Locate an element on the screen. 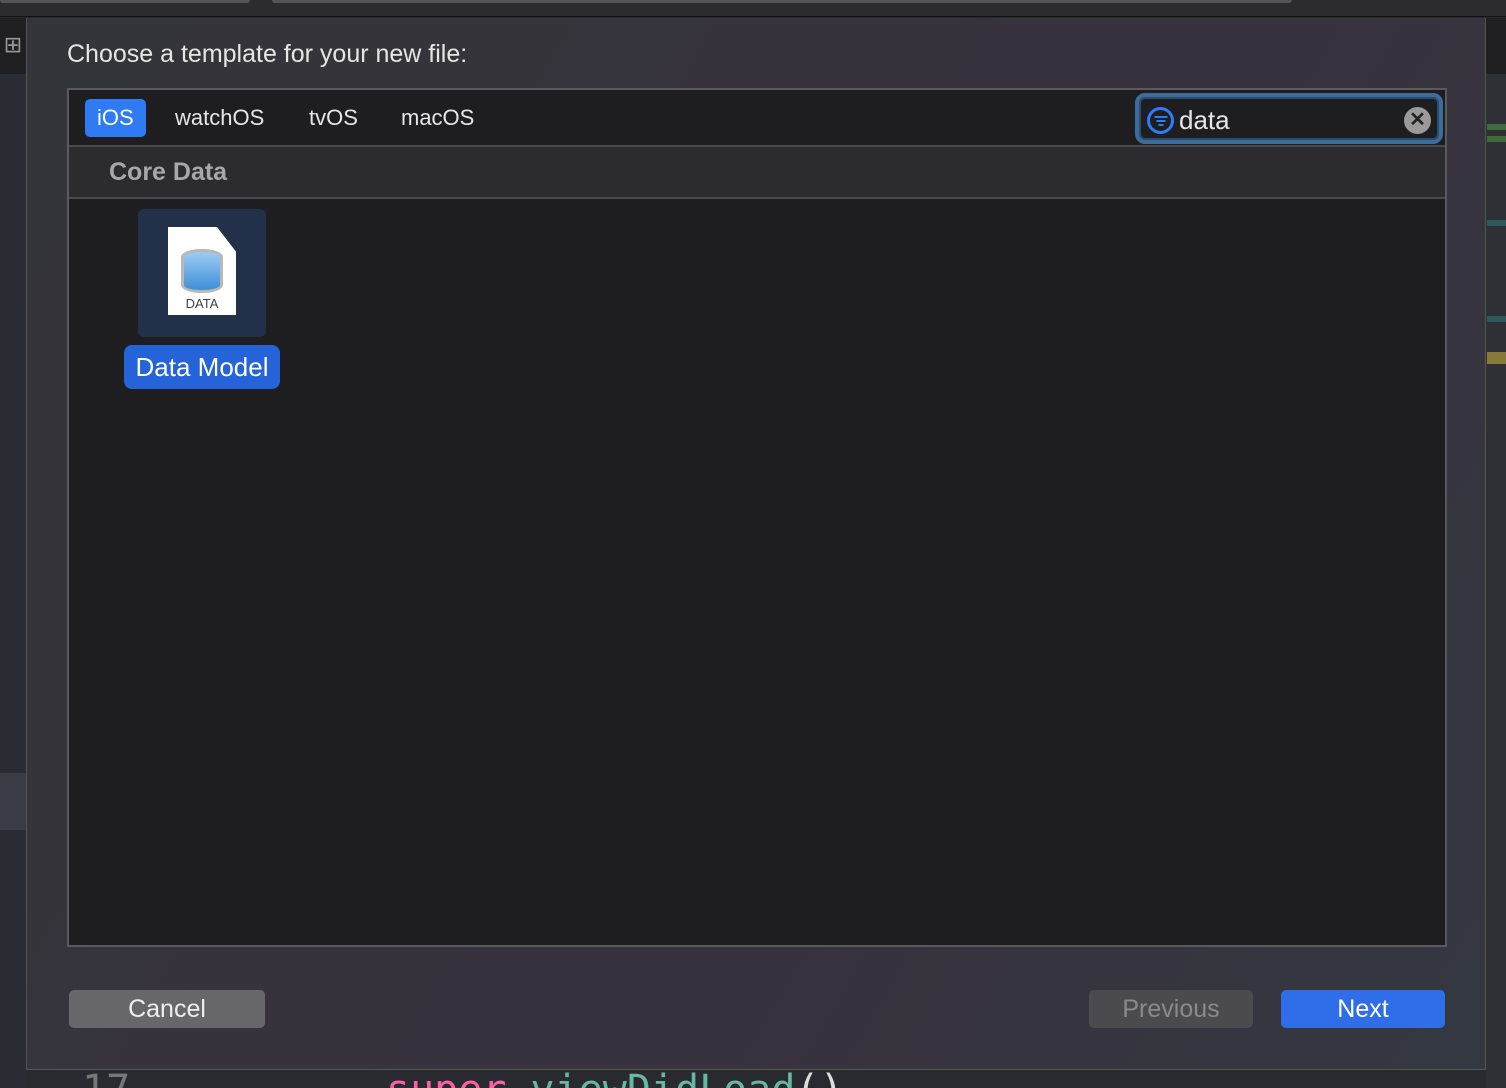  filter-input is located at coordinates (1289, 120).